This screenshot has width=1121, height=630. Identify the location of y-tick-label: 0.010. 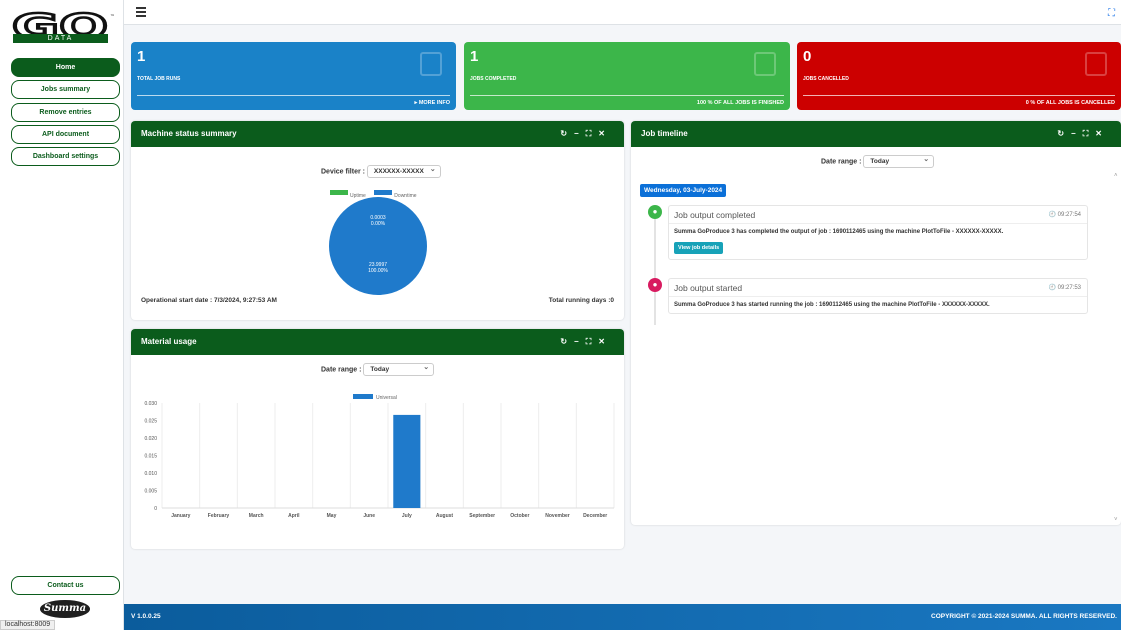
(150, 474).